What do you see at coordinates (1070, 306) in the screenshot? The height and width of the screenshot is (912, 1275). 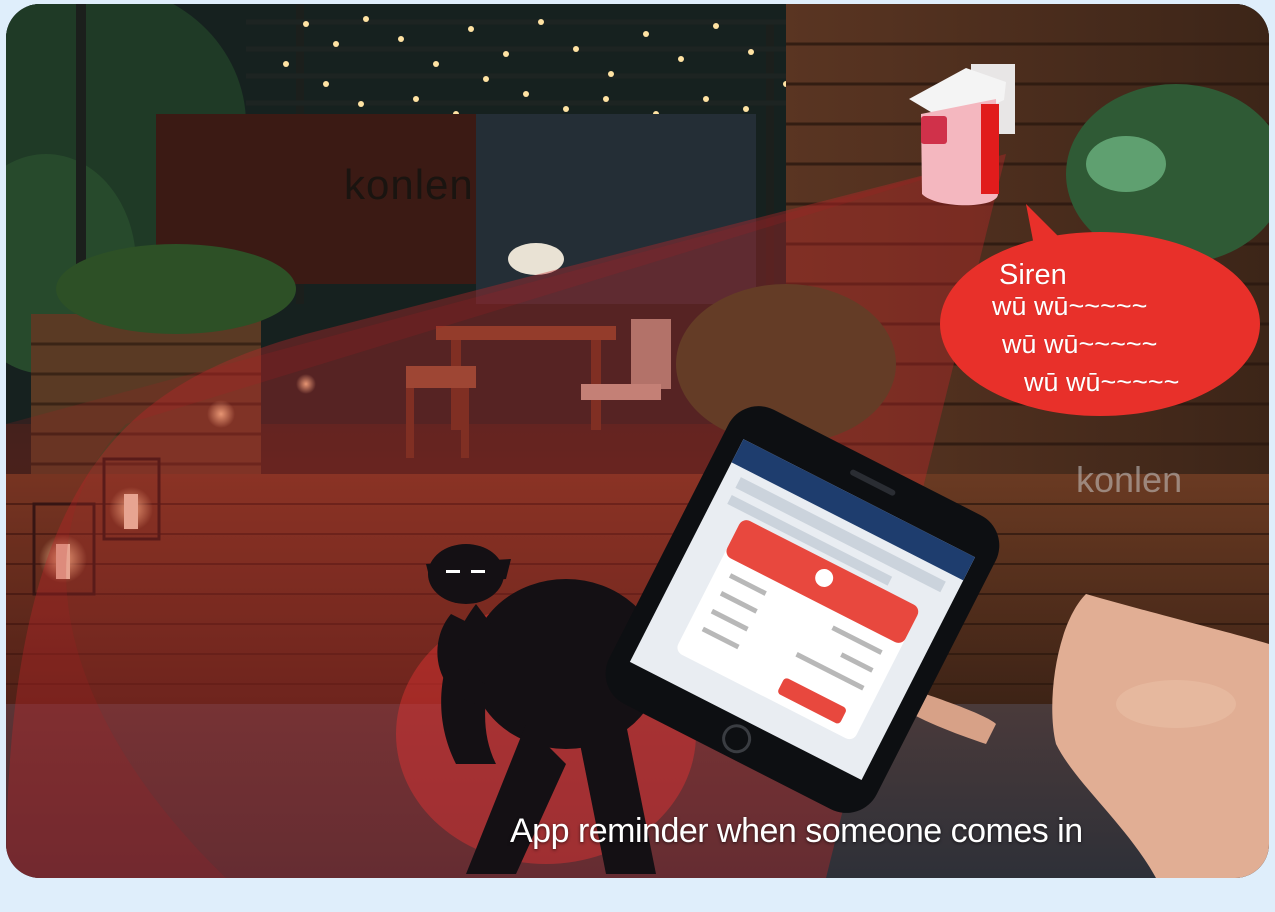 I see `bubble-line-1: wū wū~~~~~` at bounding box center [1070, 306].